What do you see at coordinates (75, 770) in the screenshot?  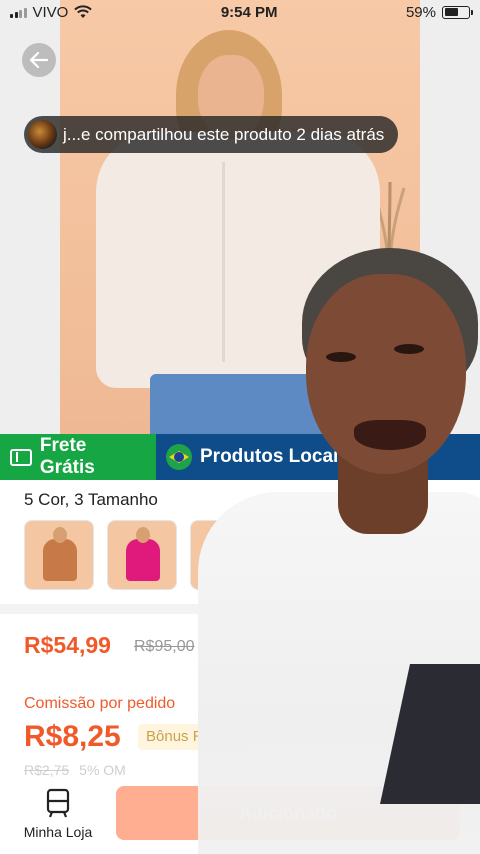 I see `secondary-commission-row: R$2,75 5% OM` at bounding box center [75, 770].